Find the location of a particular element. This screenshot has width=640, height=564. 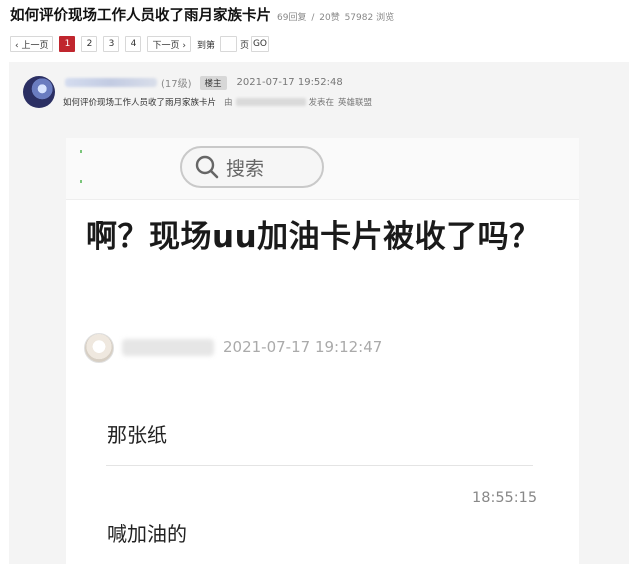

reply-count: 69回复 is located at coordinates (292, 18).